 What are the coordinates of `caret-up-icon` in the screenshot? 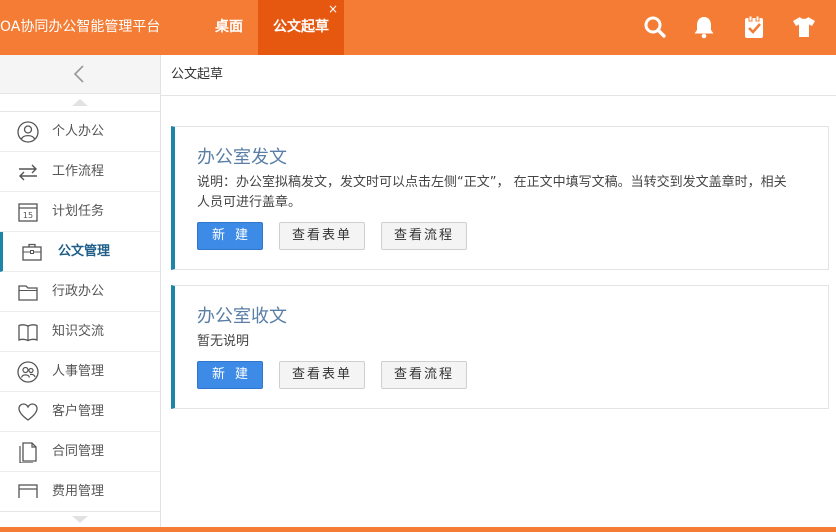 It's located at (80, 102).